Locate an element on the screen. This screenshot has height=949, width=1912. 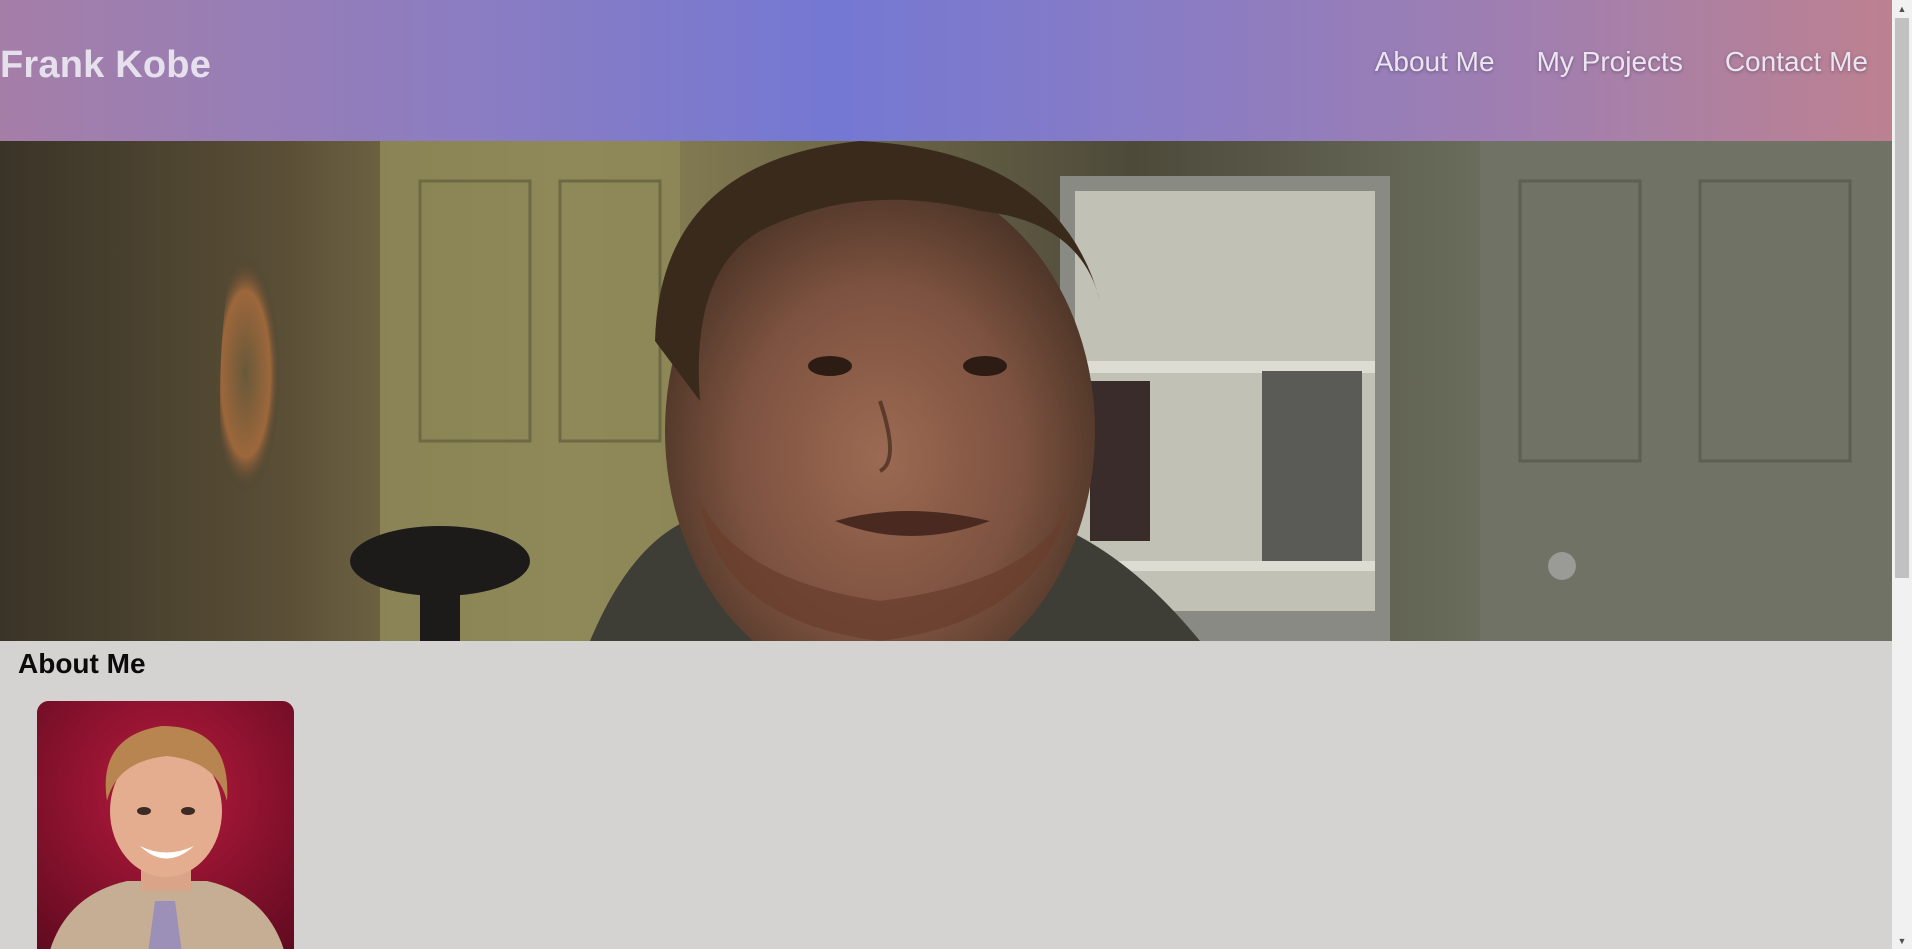
about-heading: About Me is located at coordinates (82, 663).